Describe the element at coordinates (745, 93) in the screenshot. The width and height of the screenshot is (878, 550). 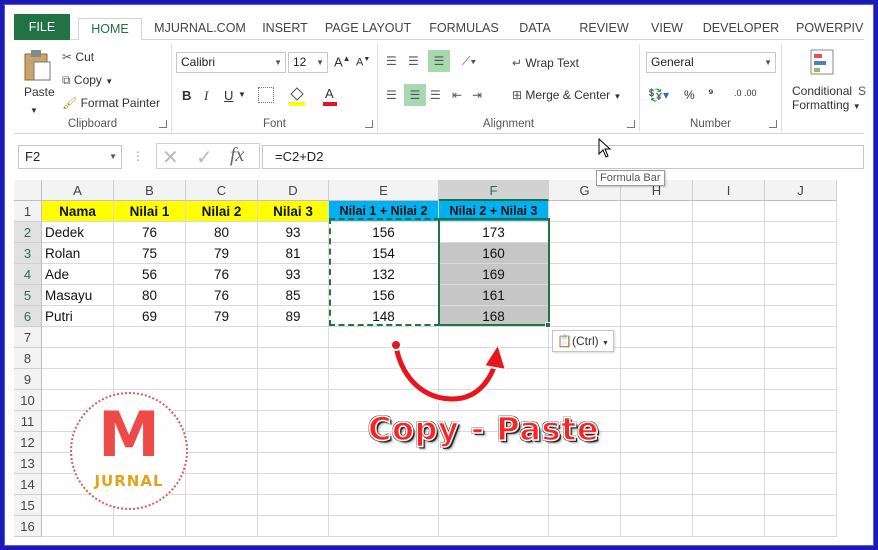
I see `decimal-buttons: .0 .00` at that location.